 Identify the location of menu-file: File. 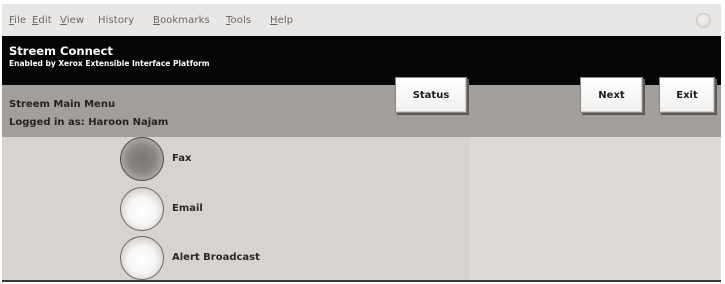
(17, 20).